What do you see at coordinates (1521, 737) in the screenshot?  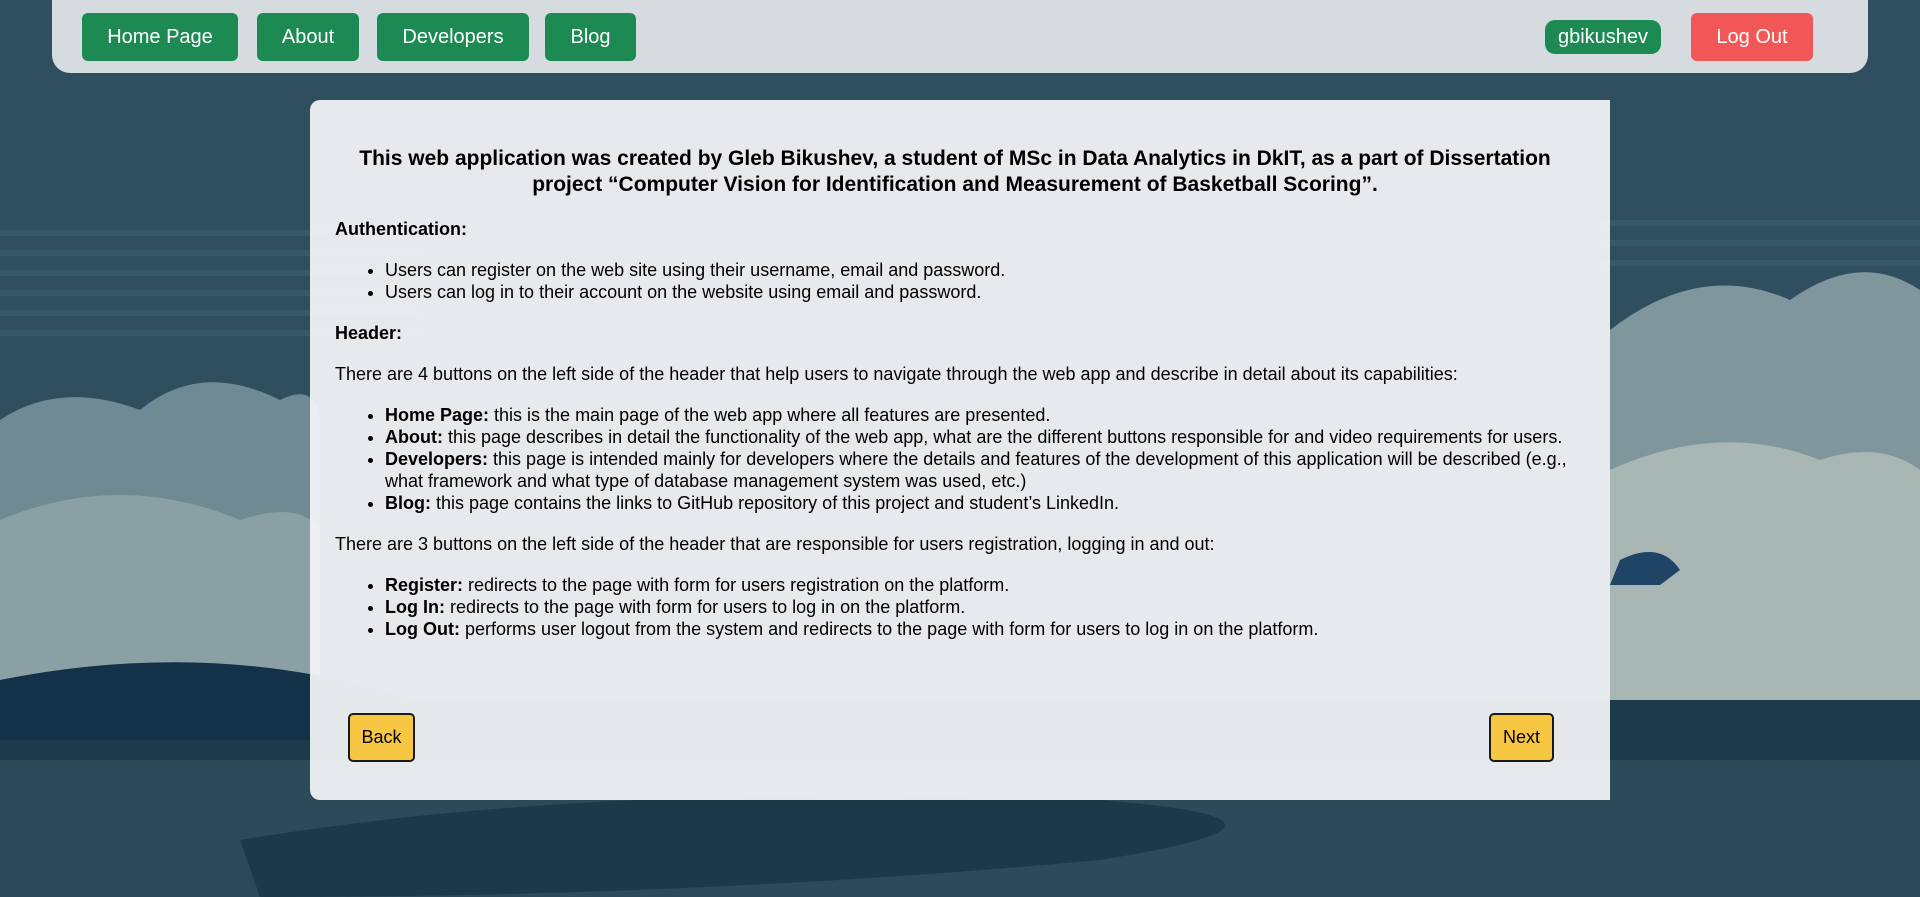 I see `next-button: Next` at bounding box center [1521, 737].